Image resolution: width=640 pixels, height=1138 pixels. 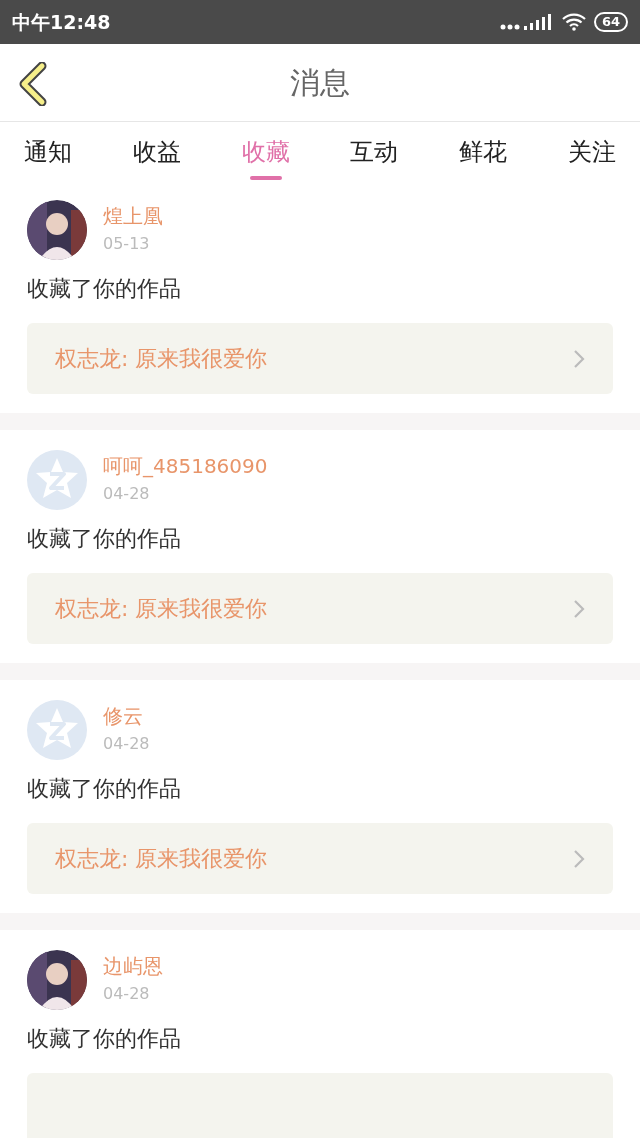 What do you see at coordinates (33, 84) in the screenshot?
I see `back-icon` at bounding box center [33, 84].